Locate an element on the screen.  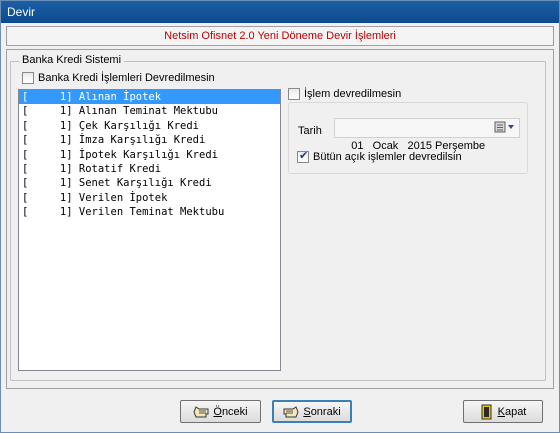
next-button: Sonraki is located at coordinates (312, 411).